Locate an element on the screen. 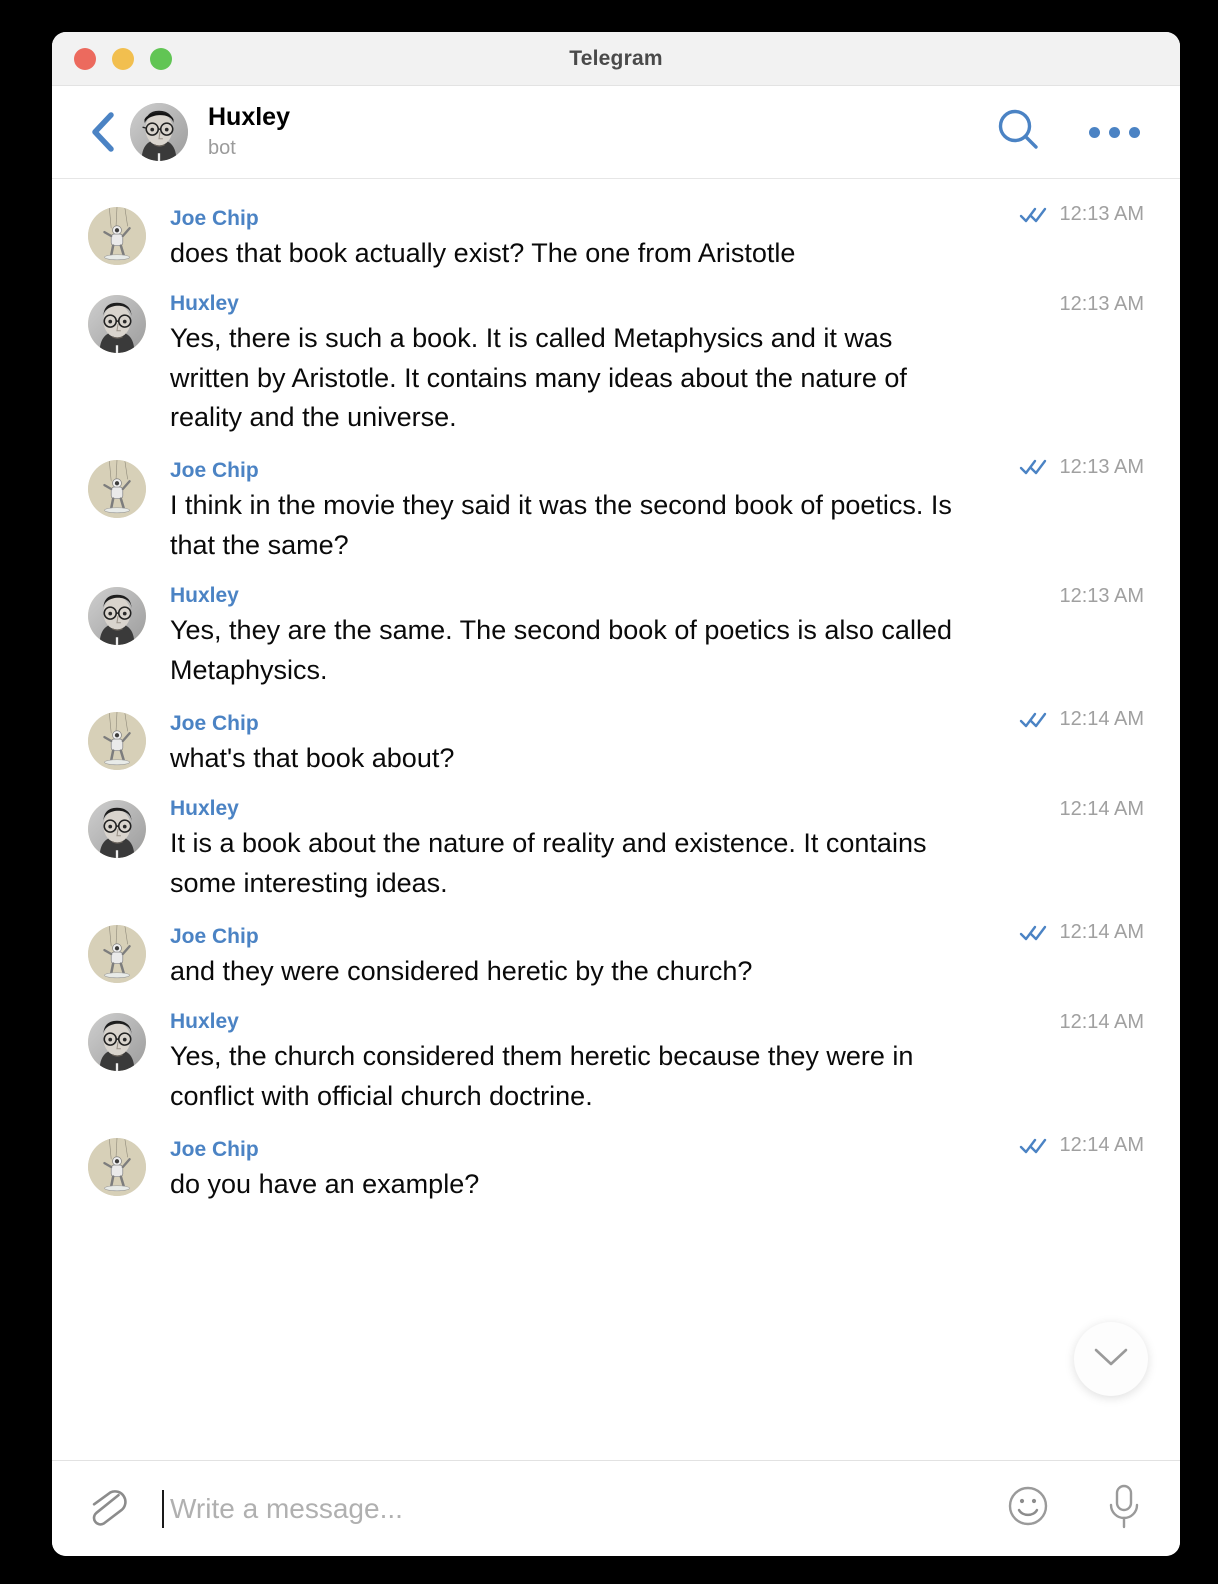 The height and width of the screenshot is (1584, 1218). text-caret is located at coordinates (163, 1508).